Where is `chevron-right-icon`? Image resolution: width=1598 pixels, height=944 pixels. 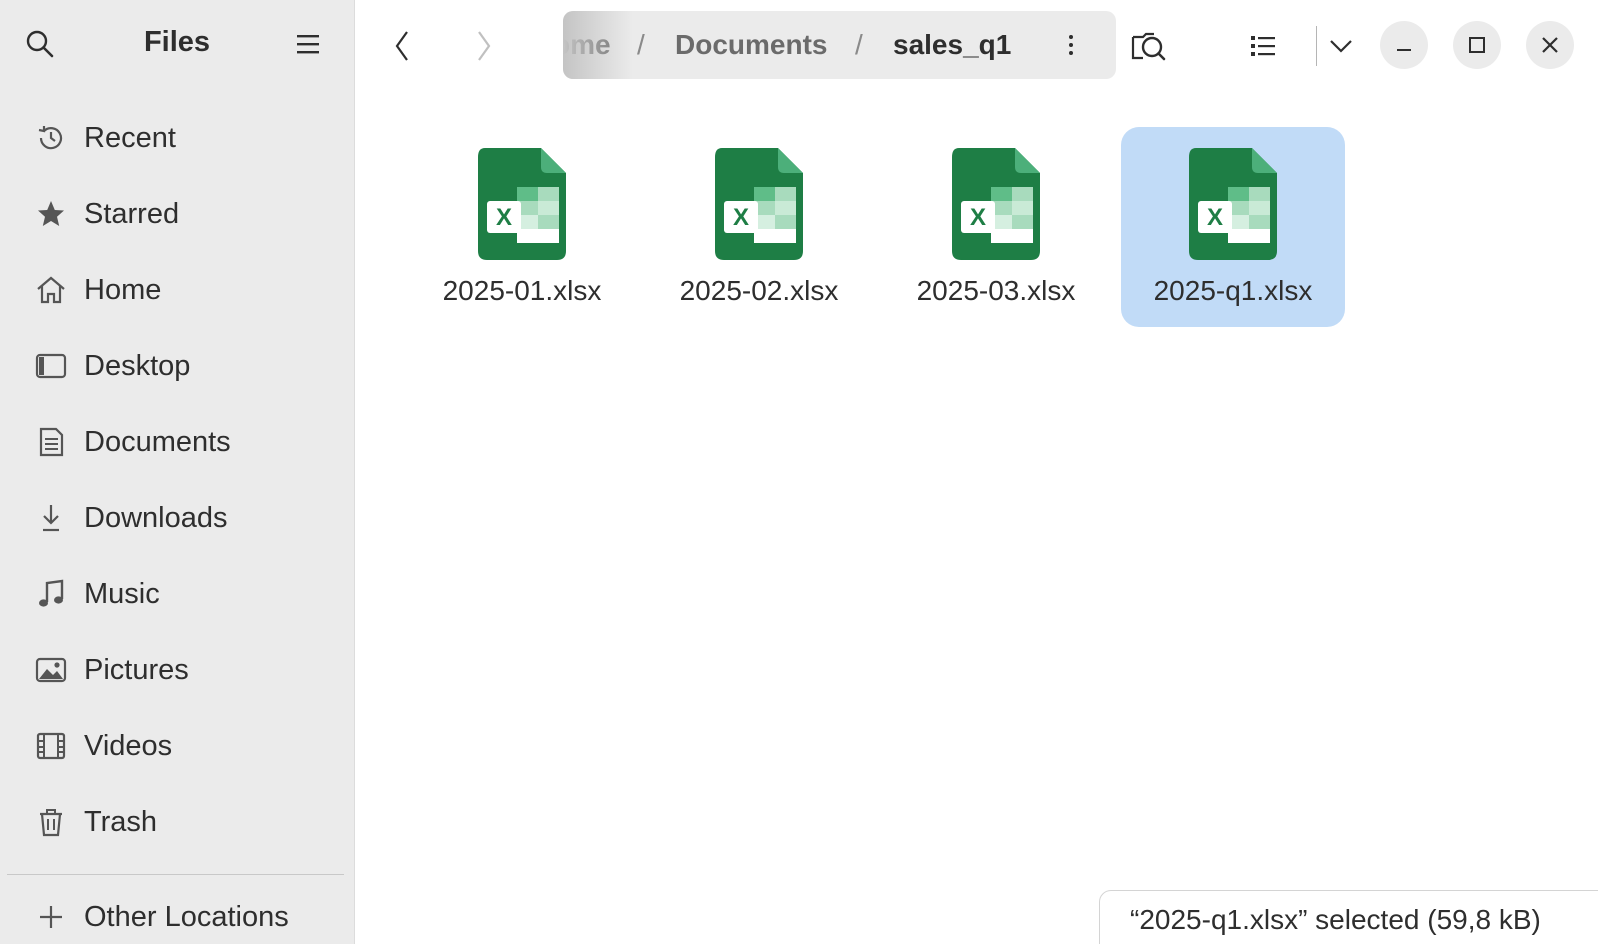 chevron-right-icon is located at coordinates (484, 46).